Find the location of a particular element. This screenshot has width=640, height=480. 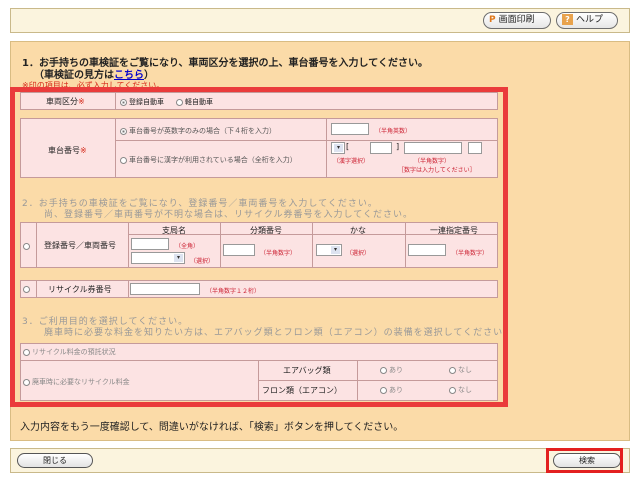

help-button: ? ヘルプ is located at coordinates (587, 20).